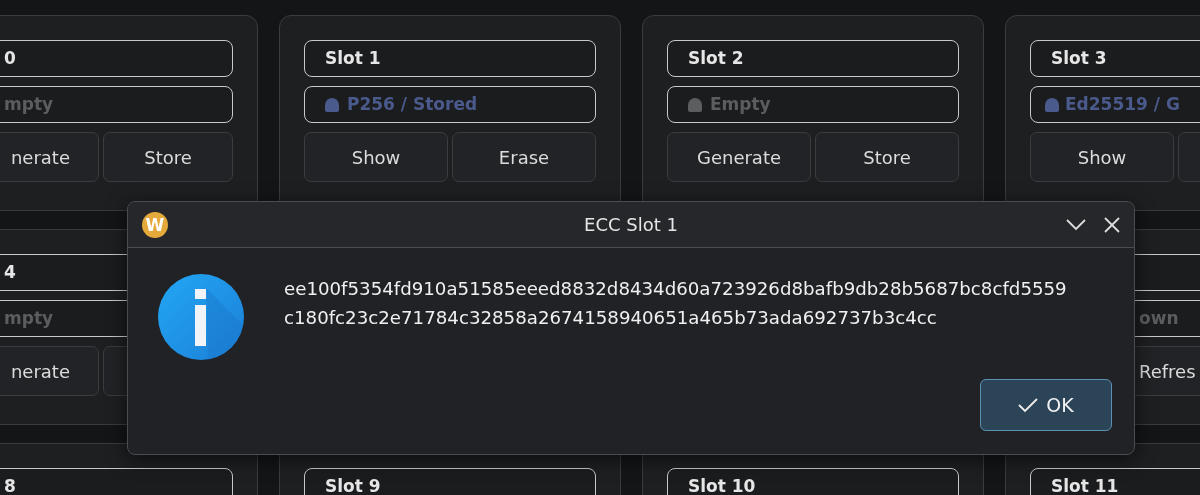  I want to click on info-icon, so click(201, 317).